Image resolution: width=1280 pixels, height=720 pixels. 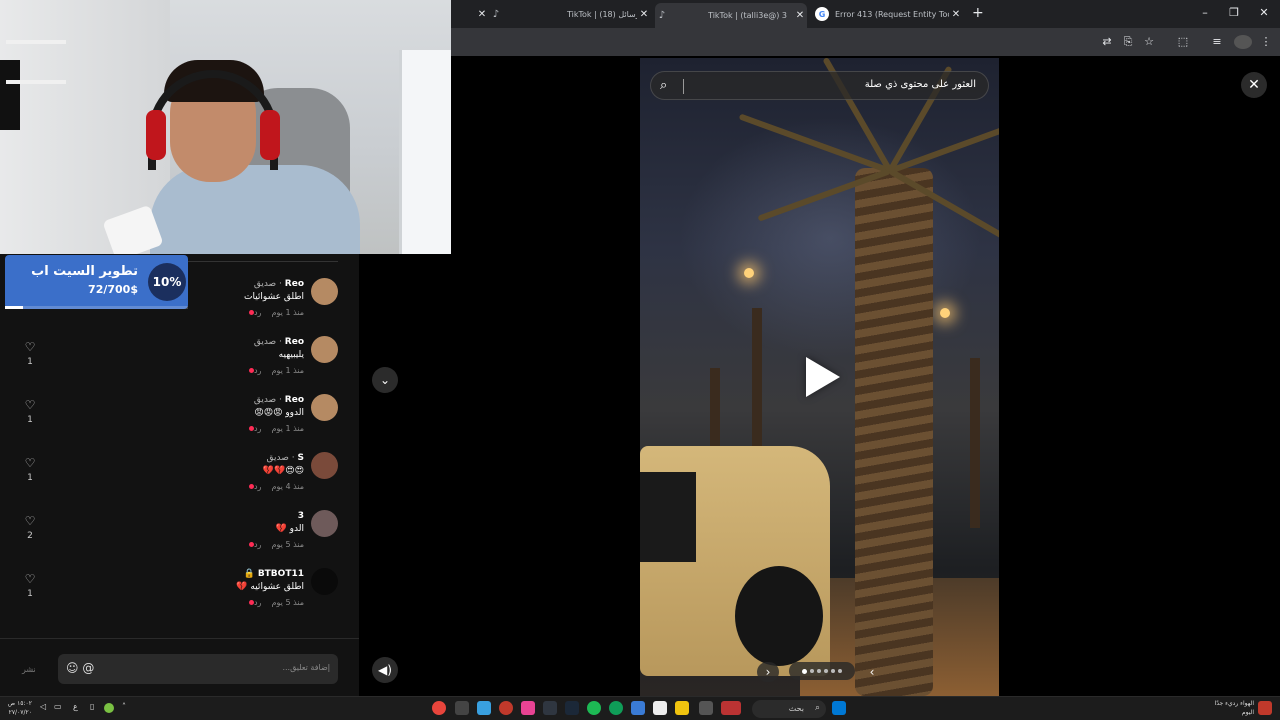 What do you see at coordinates (30, 594) in the screenshot?
I see `like-count: 1` at bounding box center [30, 594].